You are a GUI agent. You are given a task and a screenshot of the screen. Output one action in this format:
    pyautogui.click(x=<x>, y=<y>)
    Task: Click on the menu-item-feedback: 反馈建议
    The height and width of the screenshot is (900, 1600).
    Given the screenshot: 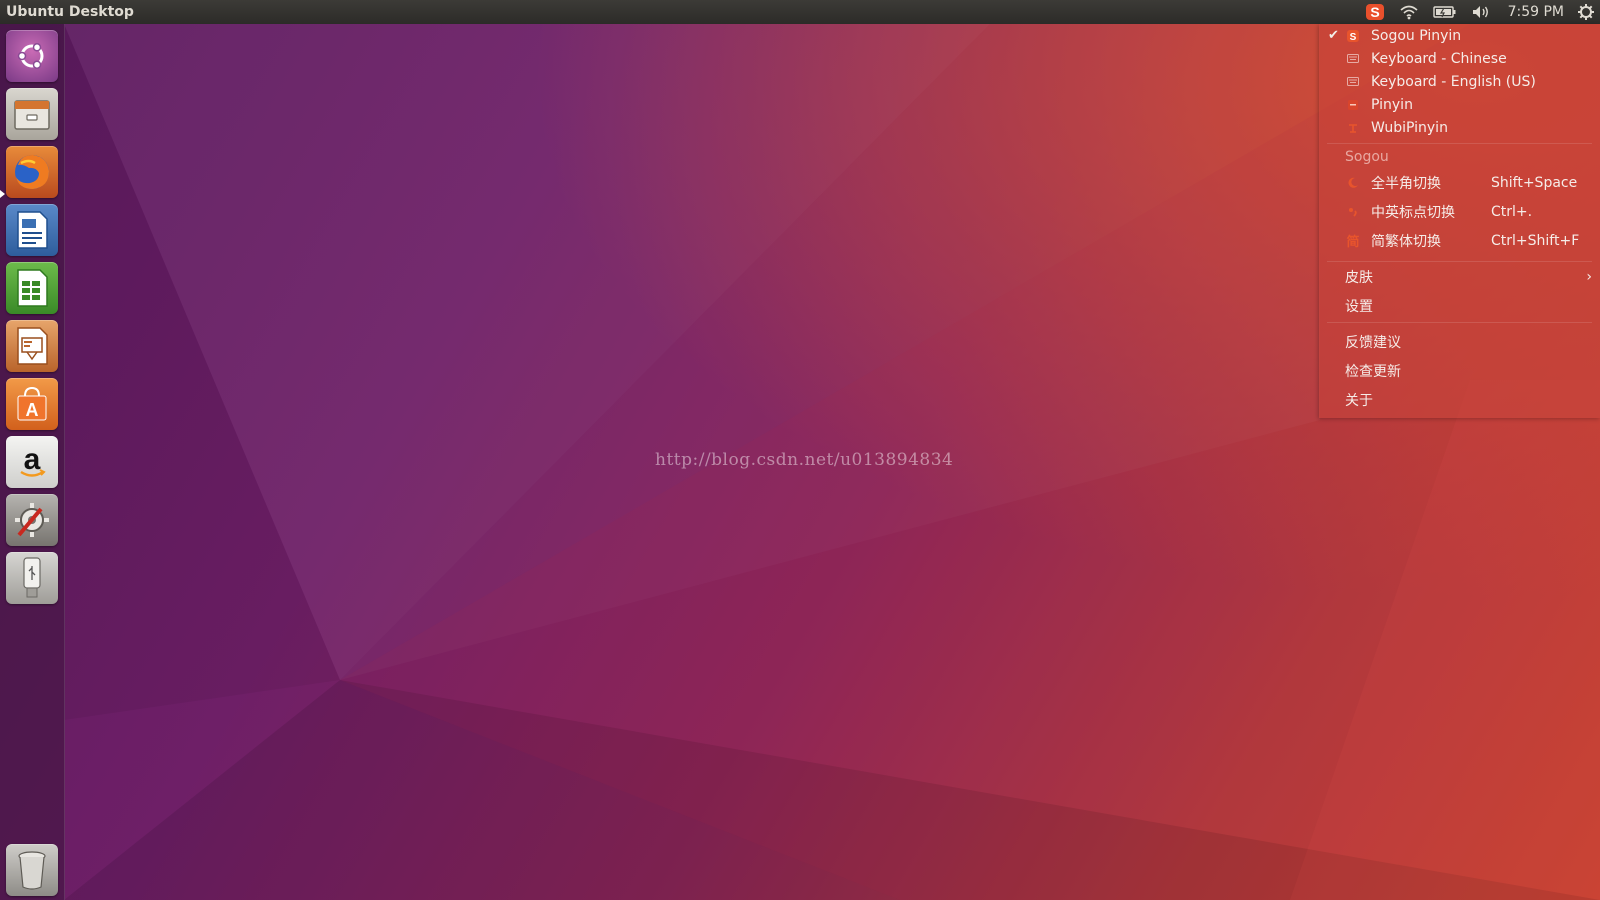 What is the action you would take?
    pyautogui.click(x=1459, y=341)
    